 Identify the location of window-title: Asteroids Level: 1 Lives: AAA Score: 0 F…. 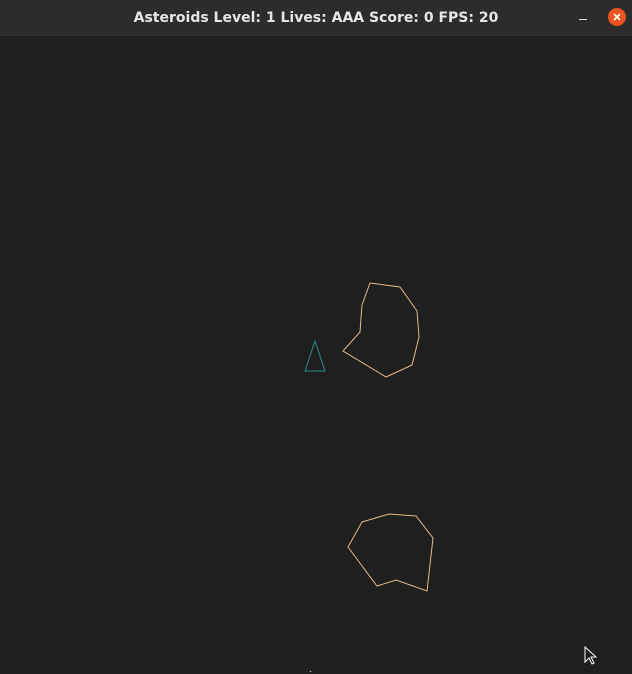
(316, 18).